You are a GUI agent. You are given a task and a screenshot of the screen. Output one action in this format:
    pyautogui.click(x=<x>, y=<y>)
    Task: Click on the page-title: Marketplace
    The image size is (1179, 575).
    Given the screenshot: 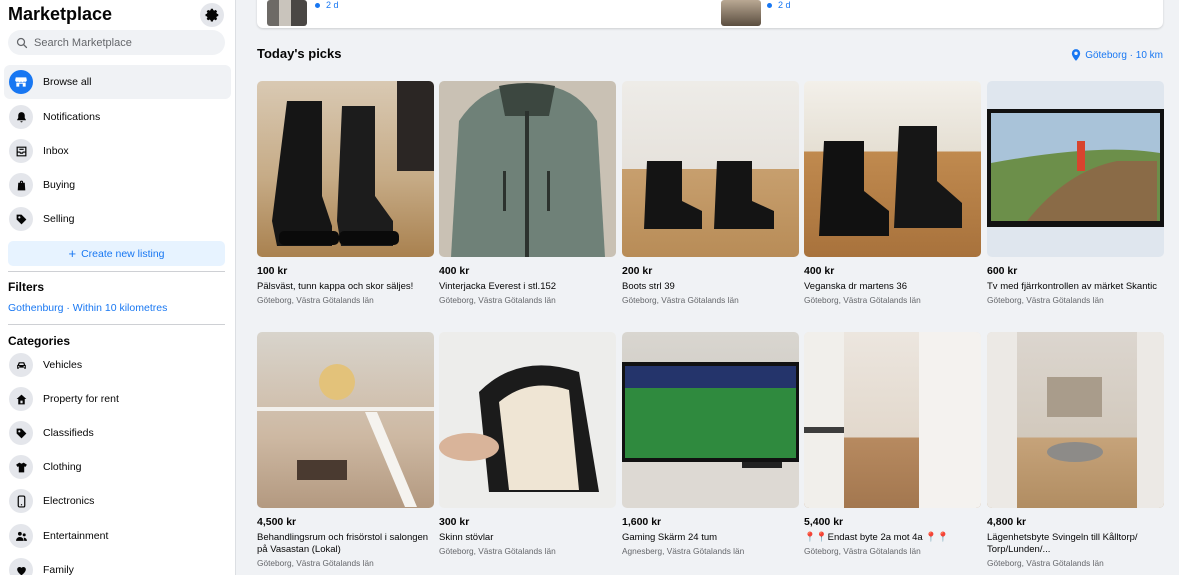 What is the action you would take?
    pyautogui.click(x=60, y=14)
    